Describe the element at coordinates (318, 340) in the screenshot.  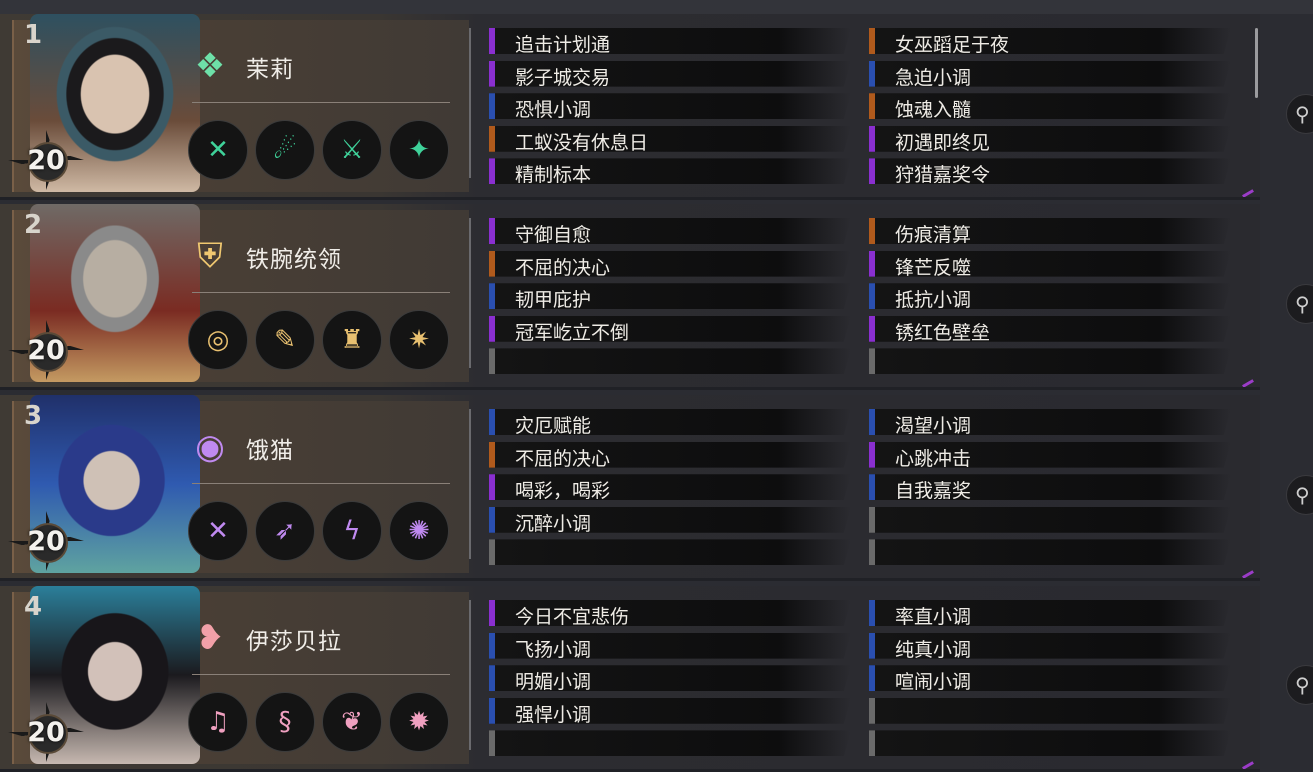
I see `skill-list: ◎ ✎ ♜ ✷` at that location.